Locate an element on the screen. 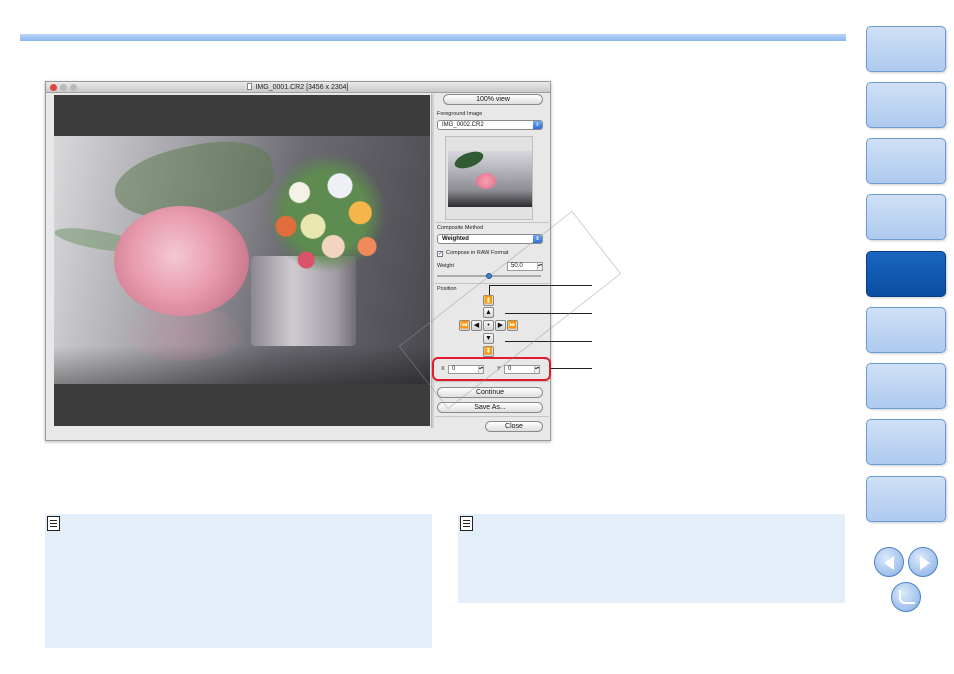 This screenshot has height=674, width=954. callout-line-xy is located at coordinates (571, 368).